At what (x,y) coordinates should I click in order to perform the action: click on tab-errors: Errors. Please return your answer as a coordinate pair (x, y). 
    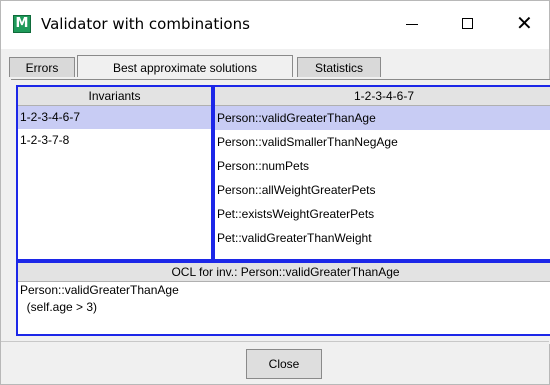
    Looking at the image, I should click on (42, 67).